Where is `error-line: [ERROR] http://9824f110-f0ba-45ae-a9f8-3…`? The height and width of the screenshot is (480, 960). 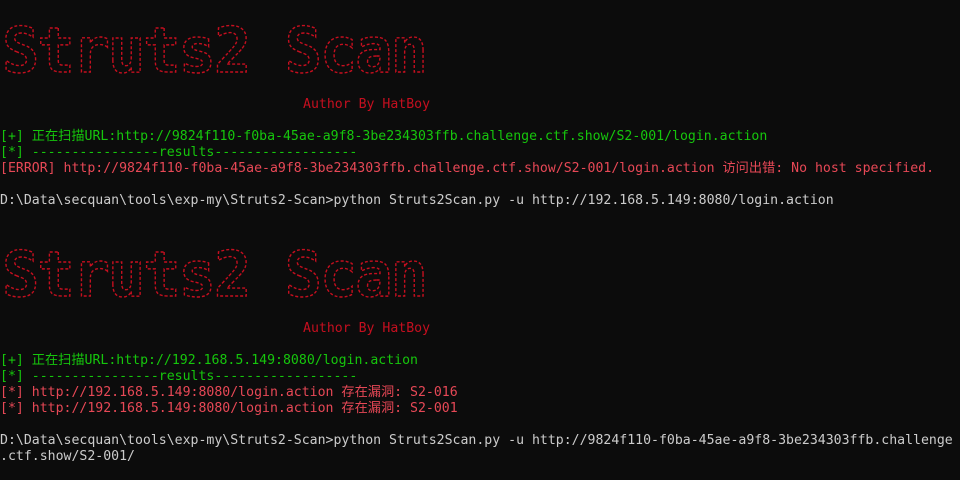
error-line: [ERROR] http://9824f110-f0ba-45ae-a9f8-3… is located at coordinates (467, 168).